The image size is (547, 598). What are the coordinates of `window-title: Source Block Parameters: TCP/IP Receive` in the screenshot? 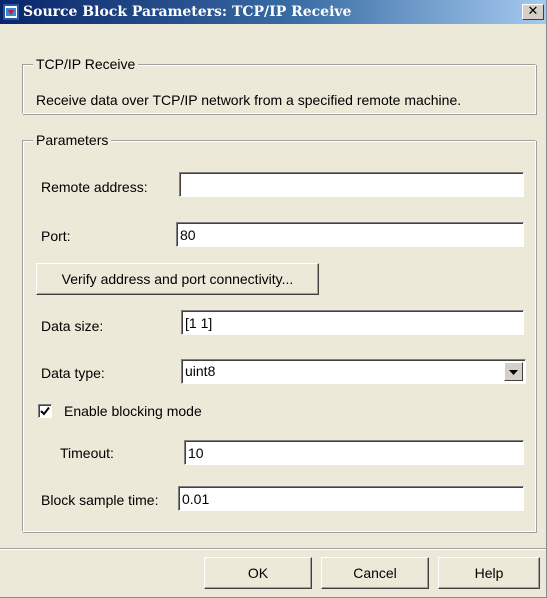 It's located at (187, 12).